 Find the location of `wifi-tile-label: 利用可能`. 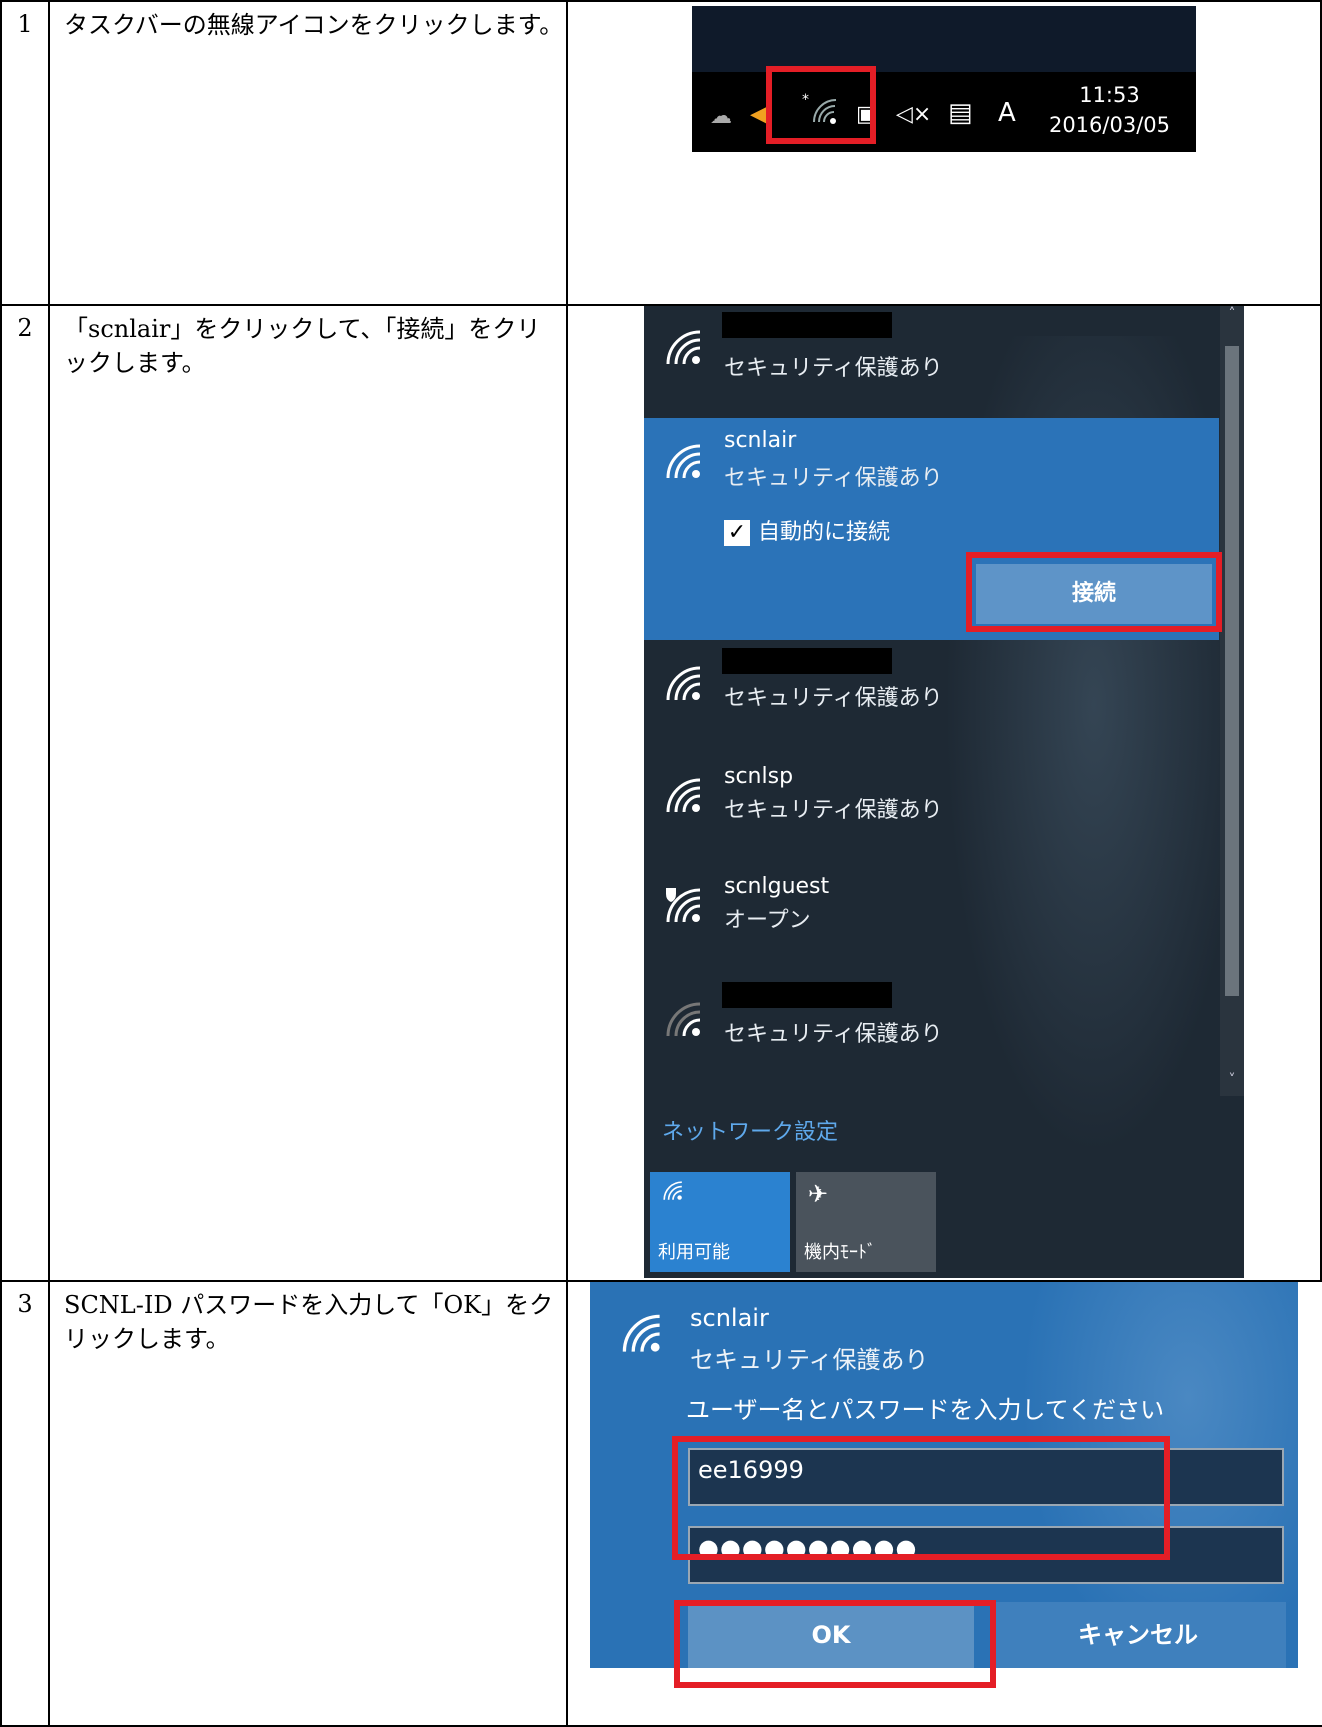

wifi-tile-label: 利用可能 is located at coordinates (694, 1252).